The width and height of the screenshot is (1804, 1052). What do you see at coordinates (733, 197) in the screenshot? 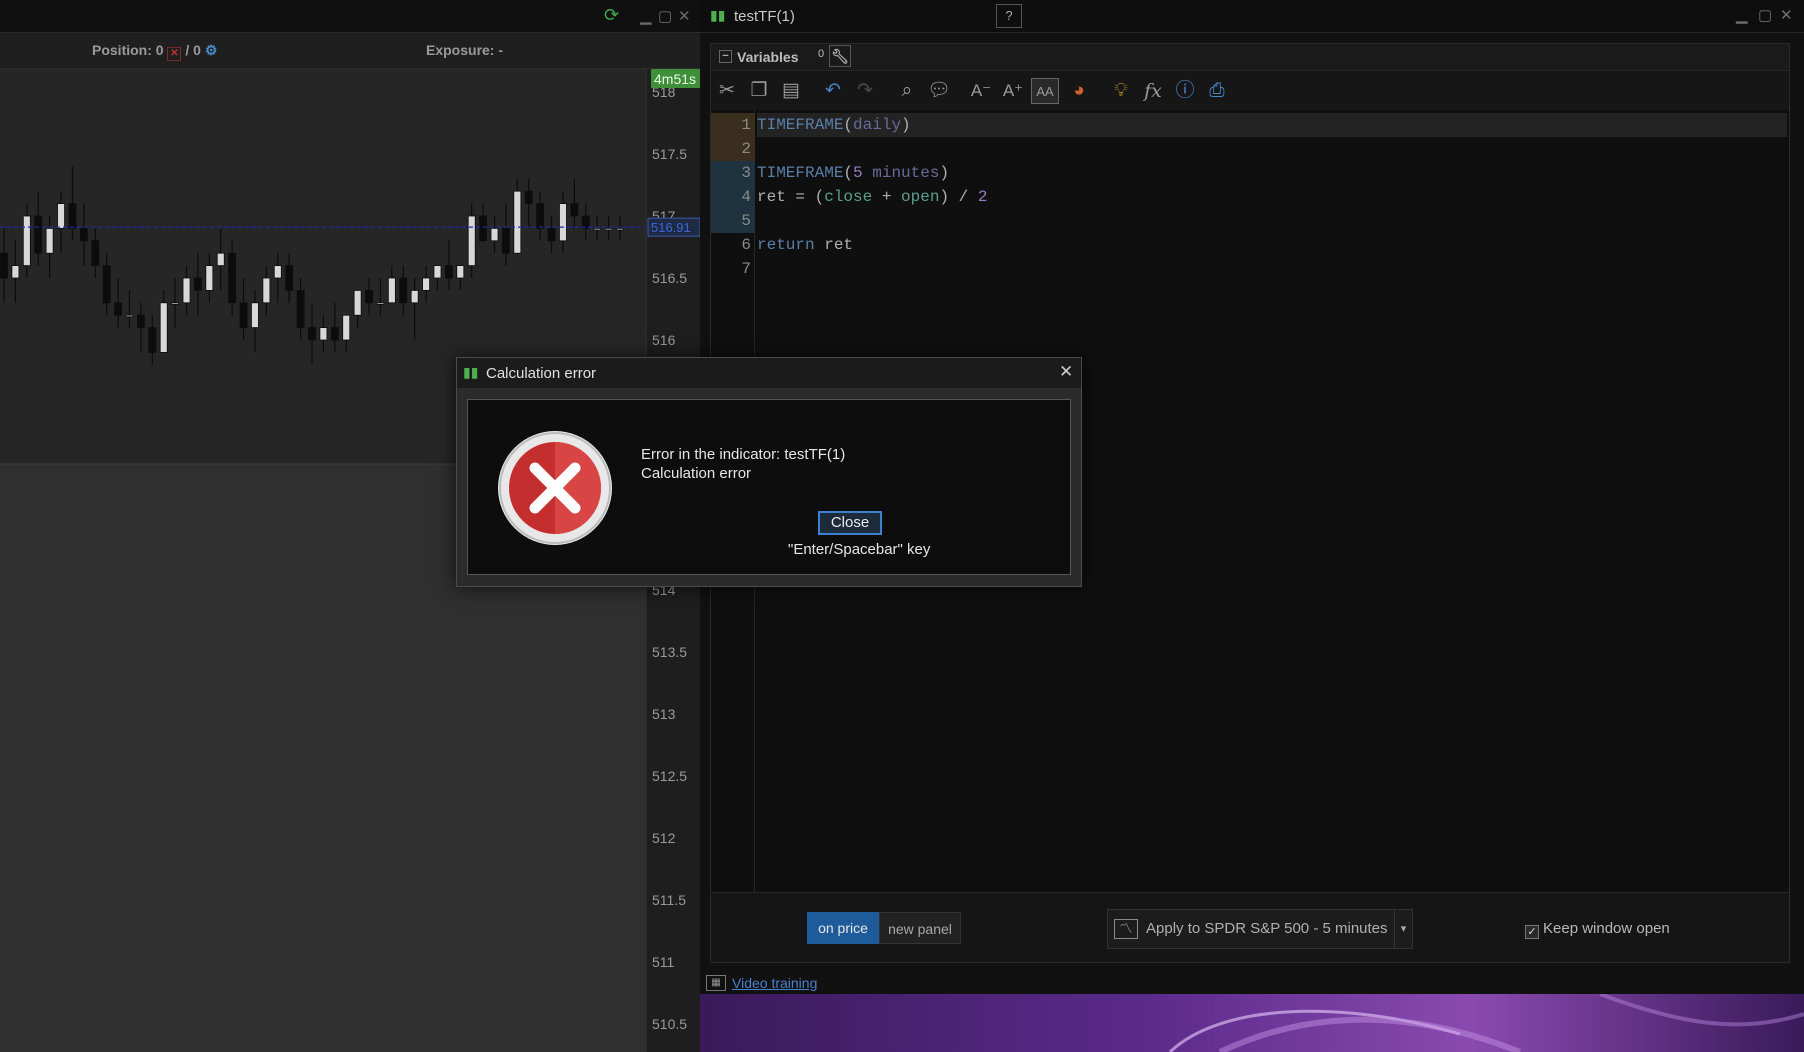
I see `line-number: 4` at bounding box center [733, 197].